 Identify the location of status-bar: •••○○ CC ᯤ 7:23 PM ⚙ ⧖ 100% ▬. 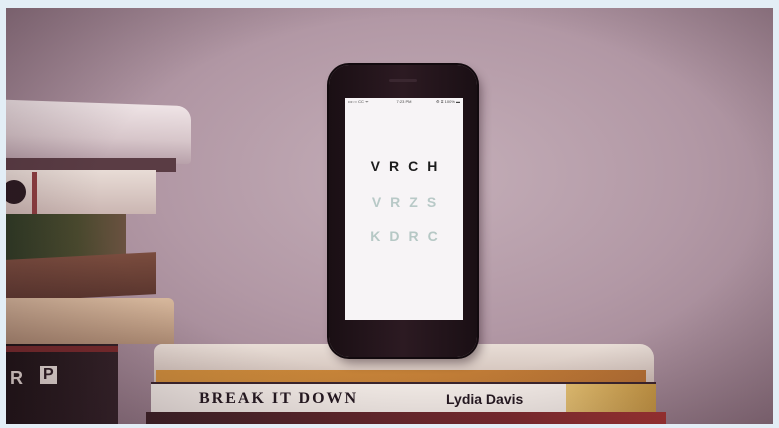
(404, 102).